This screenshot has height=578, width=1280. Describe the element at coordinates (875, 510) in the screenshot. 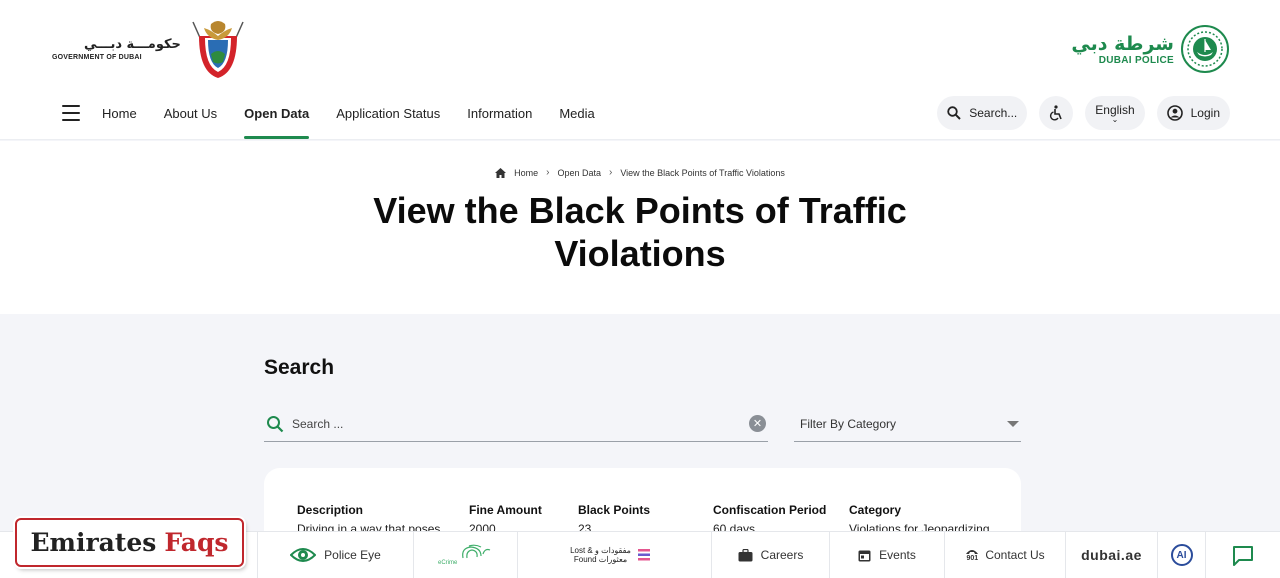

I see `column-header: Category` at that location.